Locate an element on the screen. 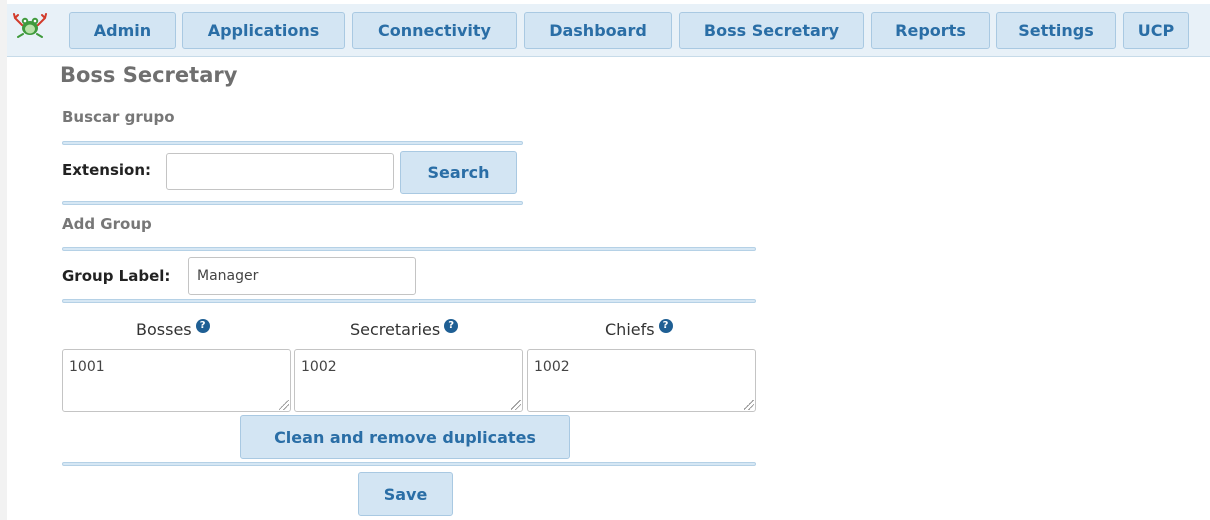 This screenshot has height=520, width=1210. chiefs-textarea: 1002 is located at coordinates (641, 380).